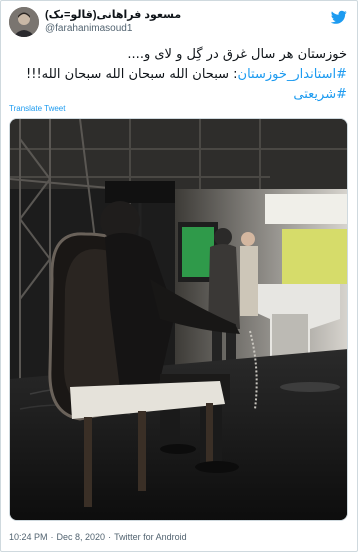 The image size is (358, 552). I want to click on translate-tweet-link: Translate Tweet, so click(37, 108).